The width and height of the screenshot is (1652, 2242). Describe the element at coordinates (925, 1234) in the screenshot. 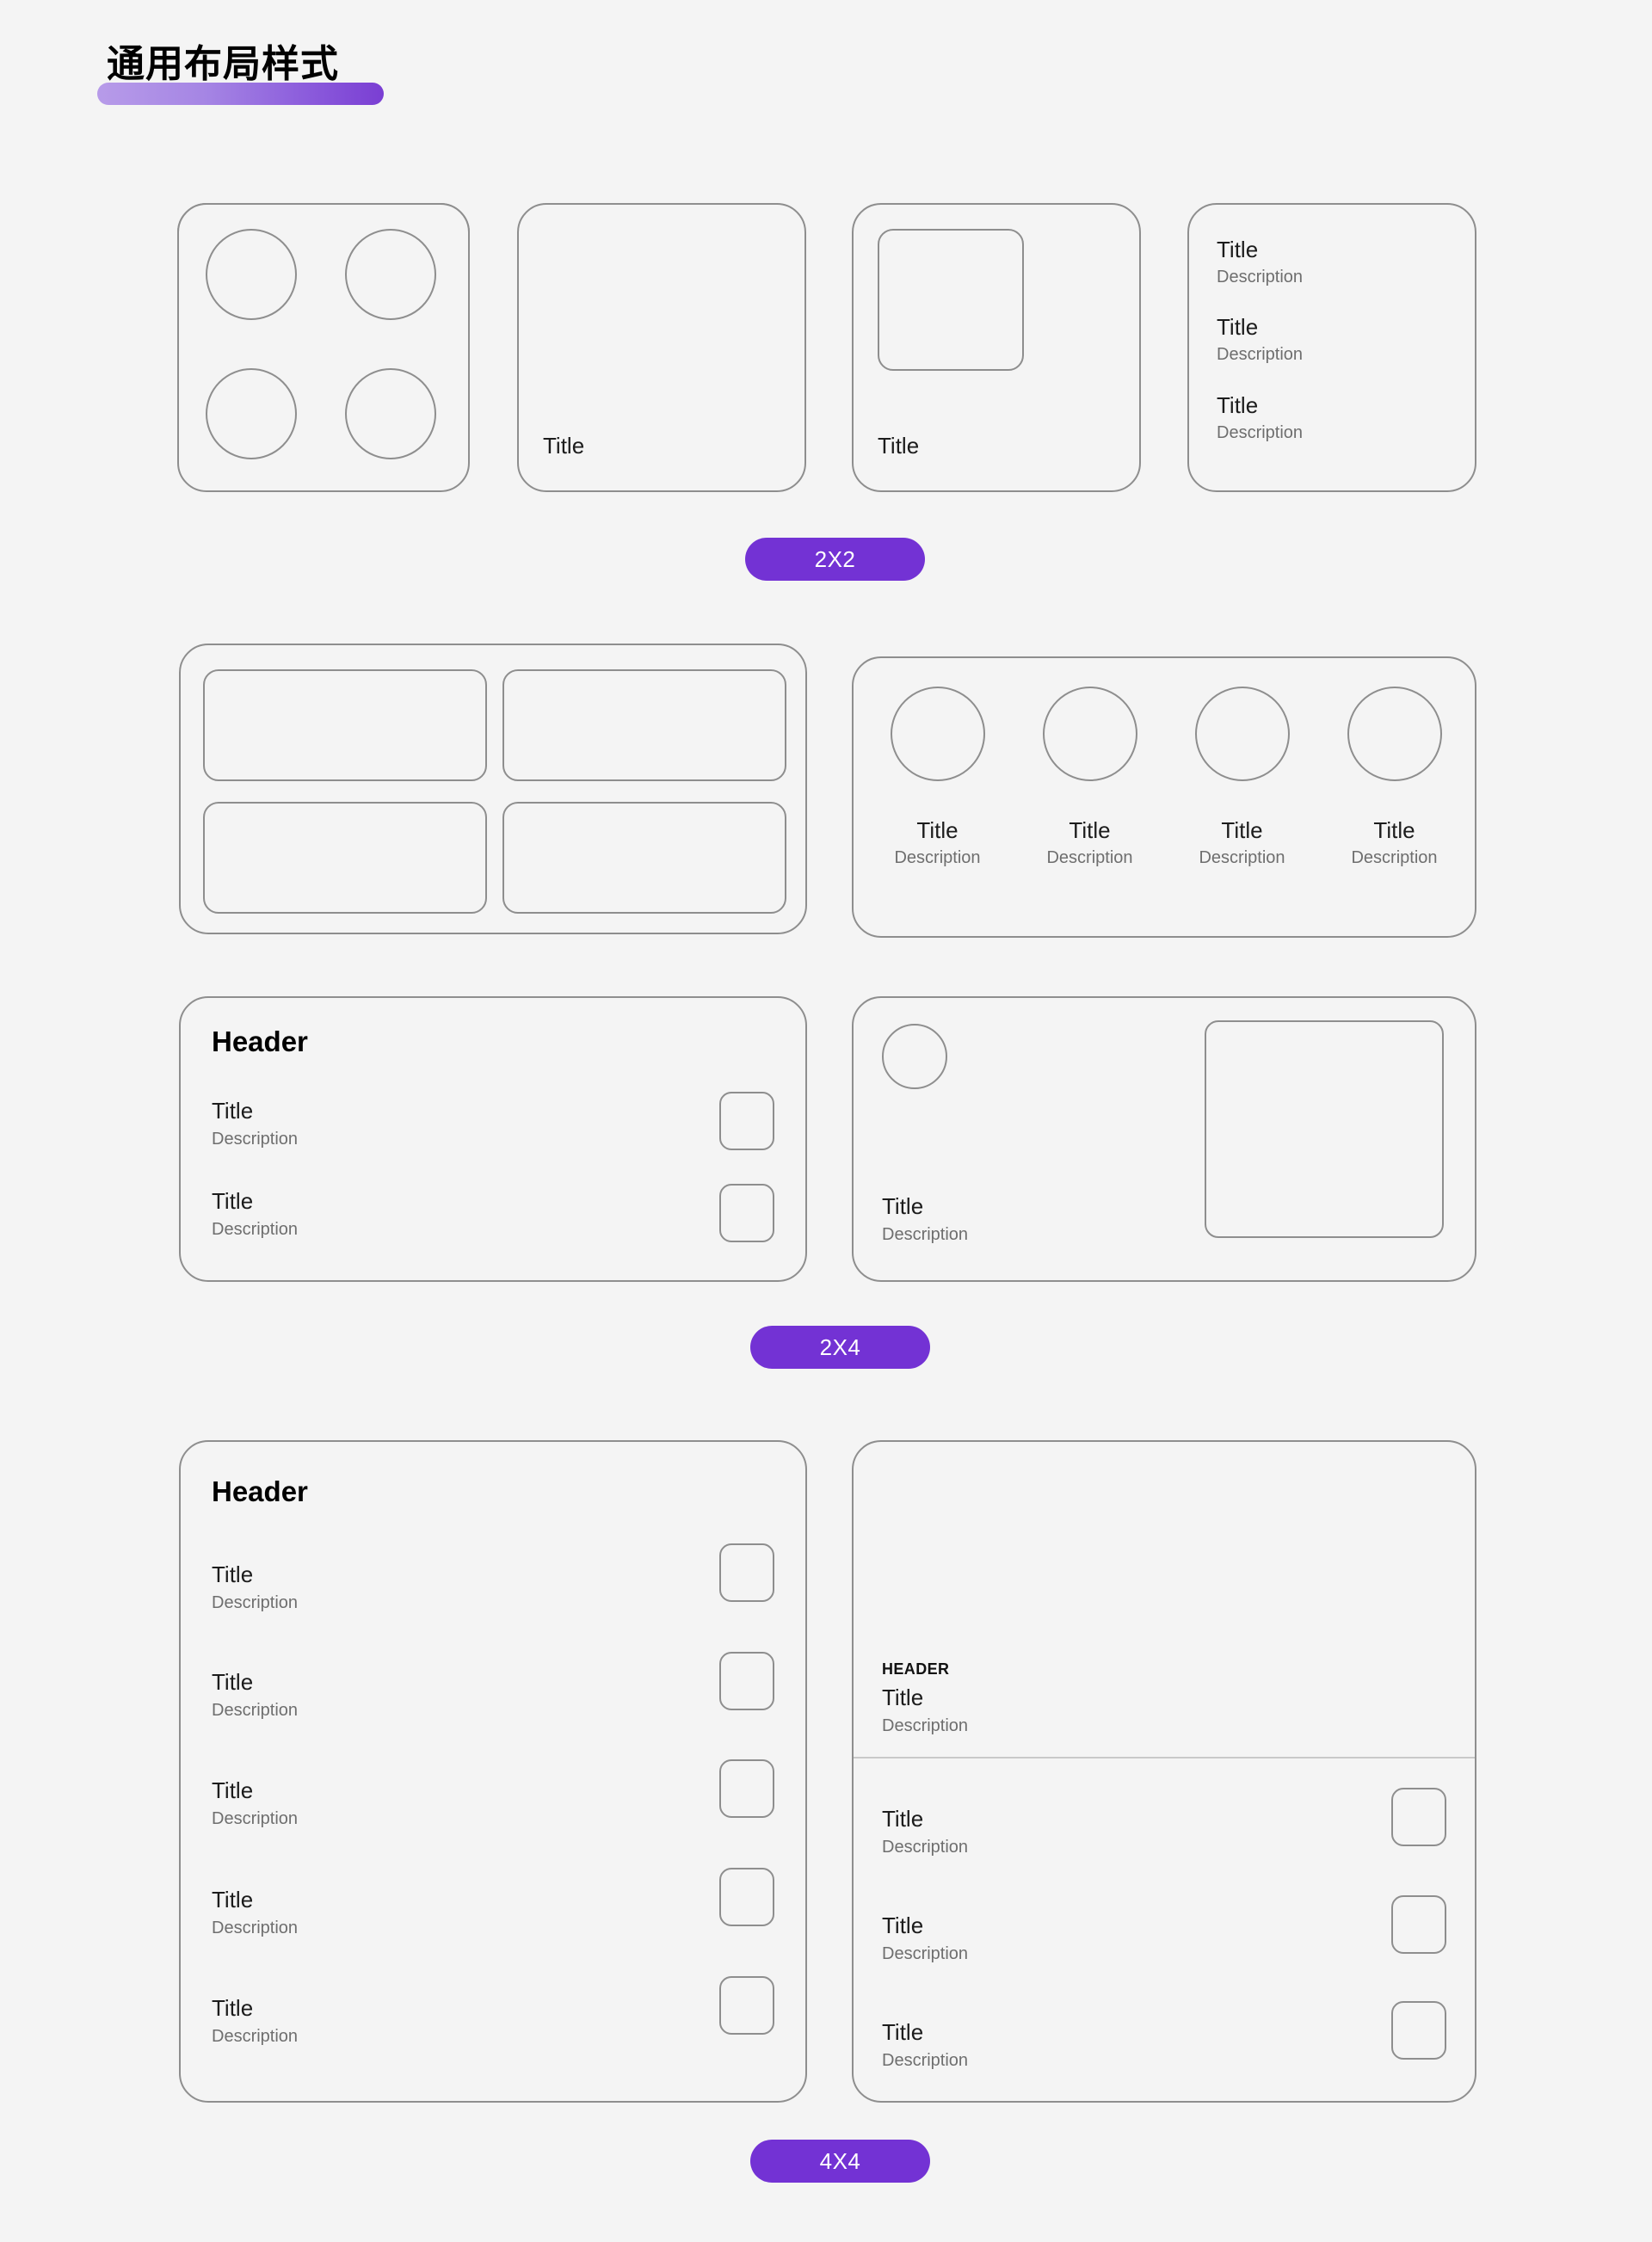

I see `card-description: Description` at that location.